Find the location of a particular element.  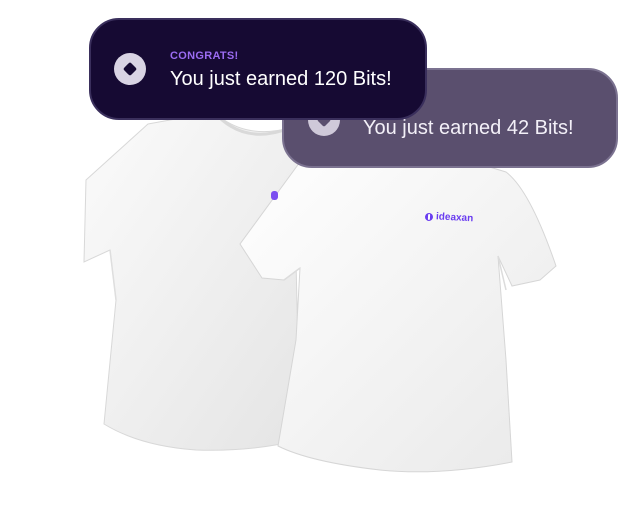

diamond-icon is located at coordinates (130, 69).